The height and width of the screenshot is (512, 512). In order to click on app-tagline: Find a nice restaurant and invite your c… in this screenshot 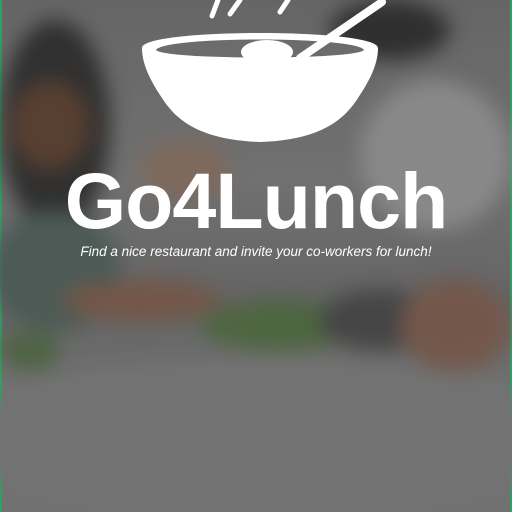, I will do `click(256, 251)`.